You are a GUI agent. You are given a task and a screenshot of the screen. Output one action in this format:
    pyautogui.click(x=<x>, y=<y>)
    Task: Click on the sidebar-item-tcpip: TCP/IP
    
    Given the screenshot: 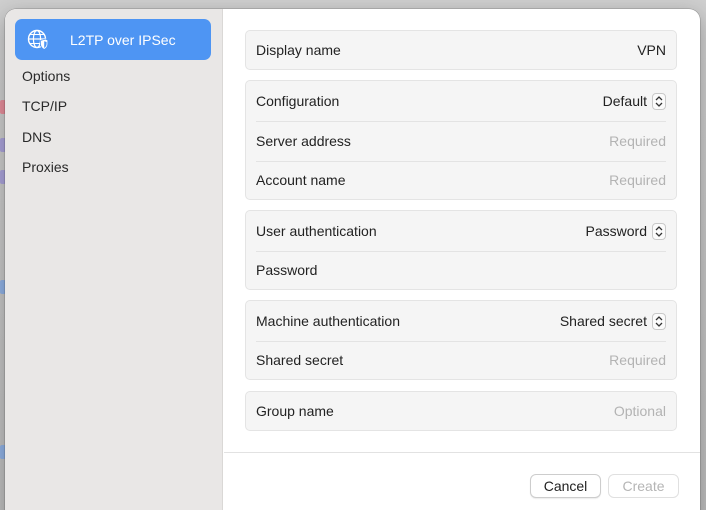 What is the action you would take?
    pyautogui.click(x=44, y=106)
    